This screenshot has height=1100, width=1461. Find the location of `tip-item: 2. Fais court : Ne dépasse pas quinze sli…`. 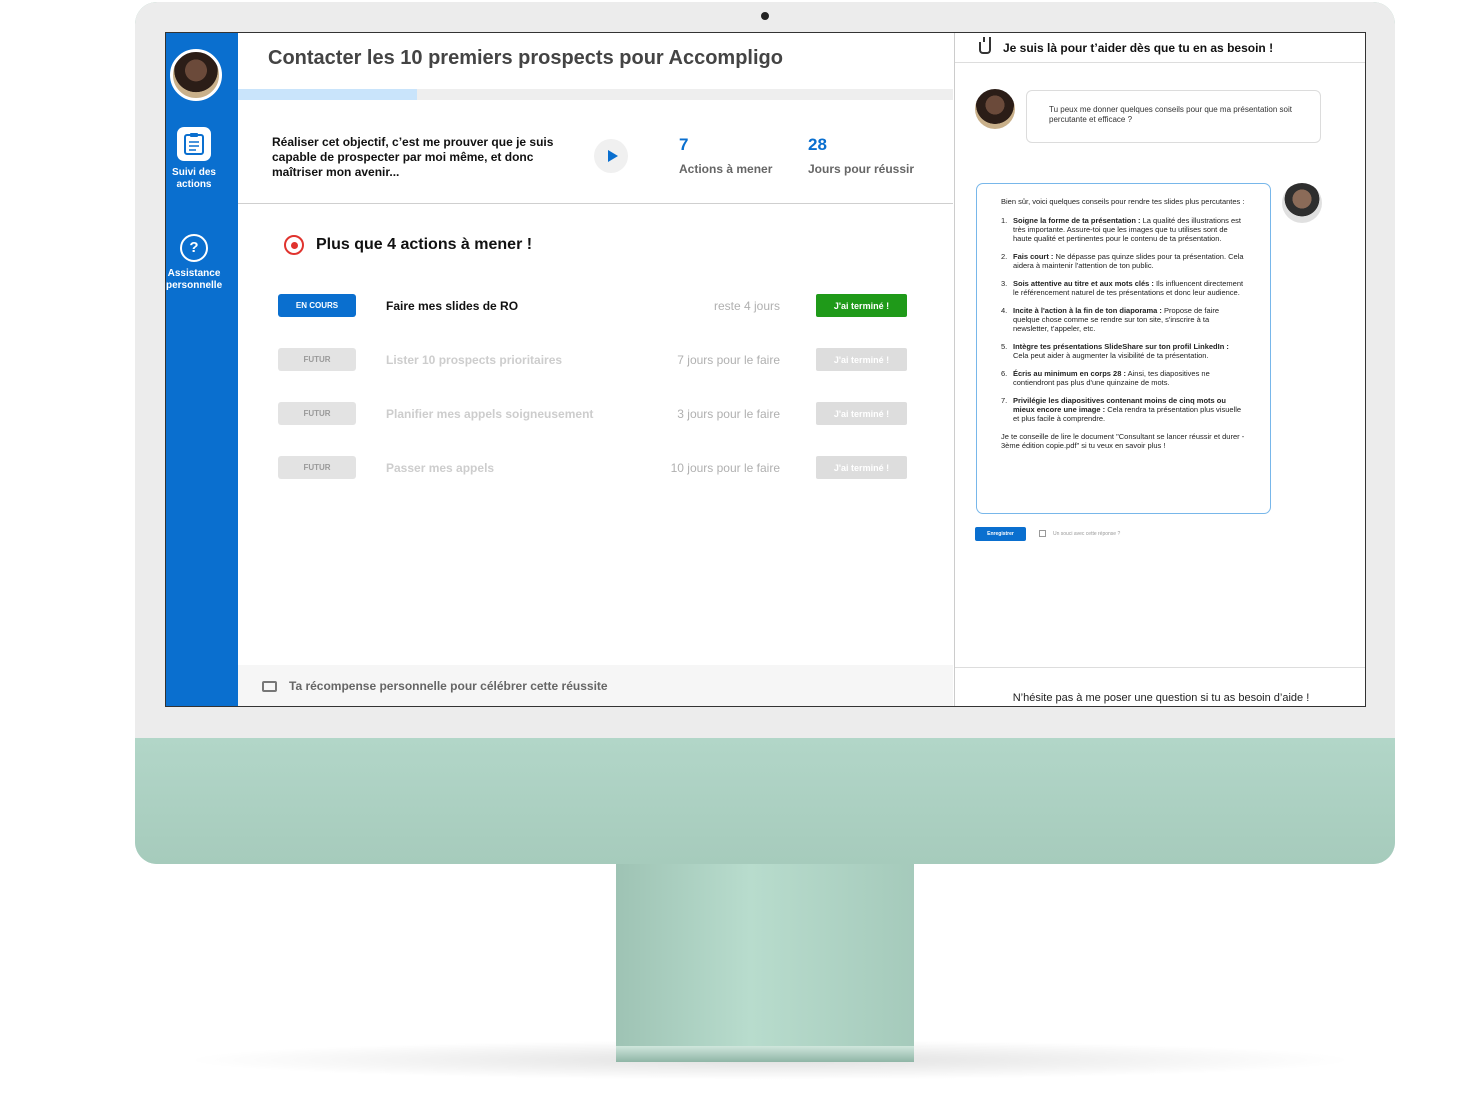

tip-item: 2. Fais court : Ne dépasse pas quinze sli… is located at coordinates (1122, 261).